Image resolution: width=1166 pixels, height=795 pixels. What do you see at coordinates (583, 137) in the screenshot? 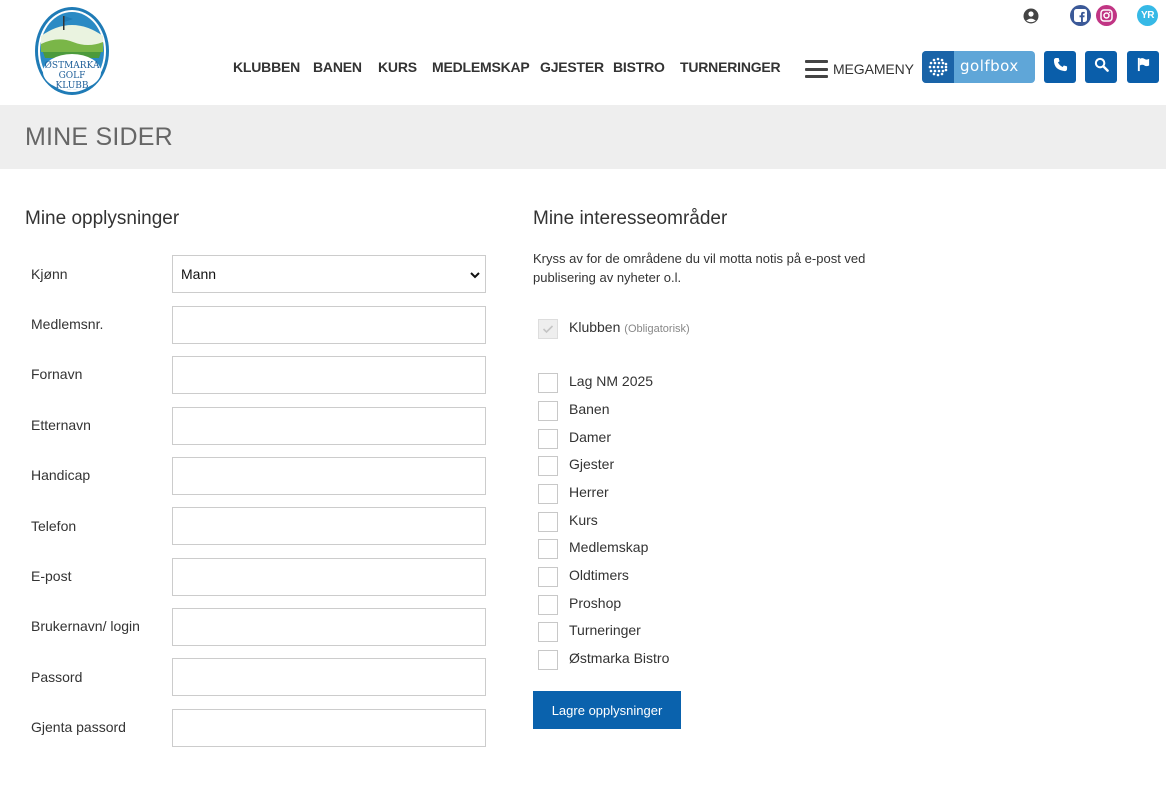
I see `page-title-band: MINE SIDER` at bounding box center [583, 137].